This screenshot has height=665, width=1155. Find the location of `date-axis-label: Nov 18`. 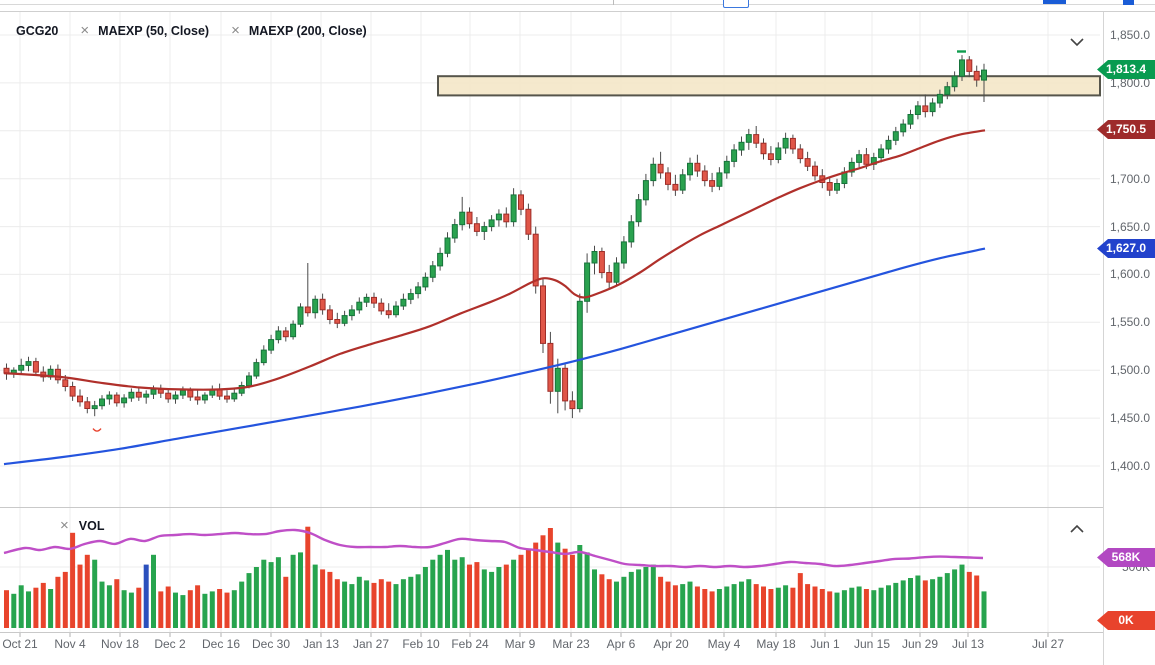

date-axis-label: Nov 18 is located at coordinates (120, 644).